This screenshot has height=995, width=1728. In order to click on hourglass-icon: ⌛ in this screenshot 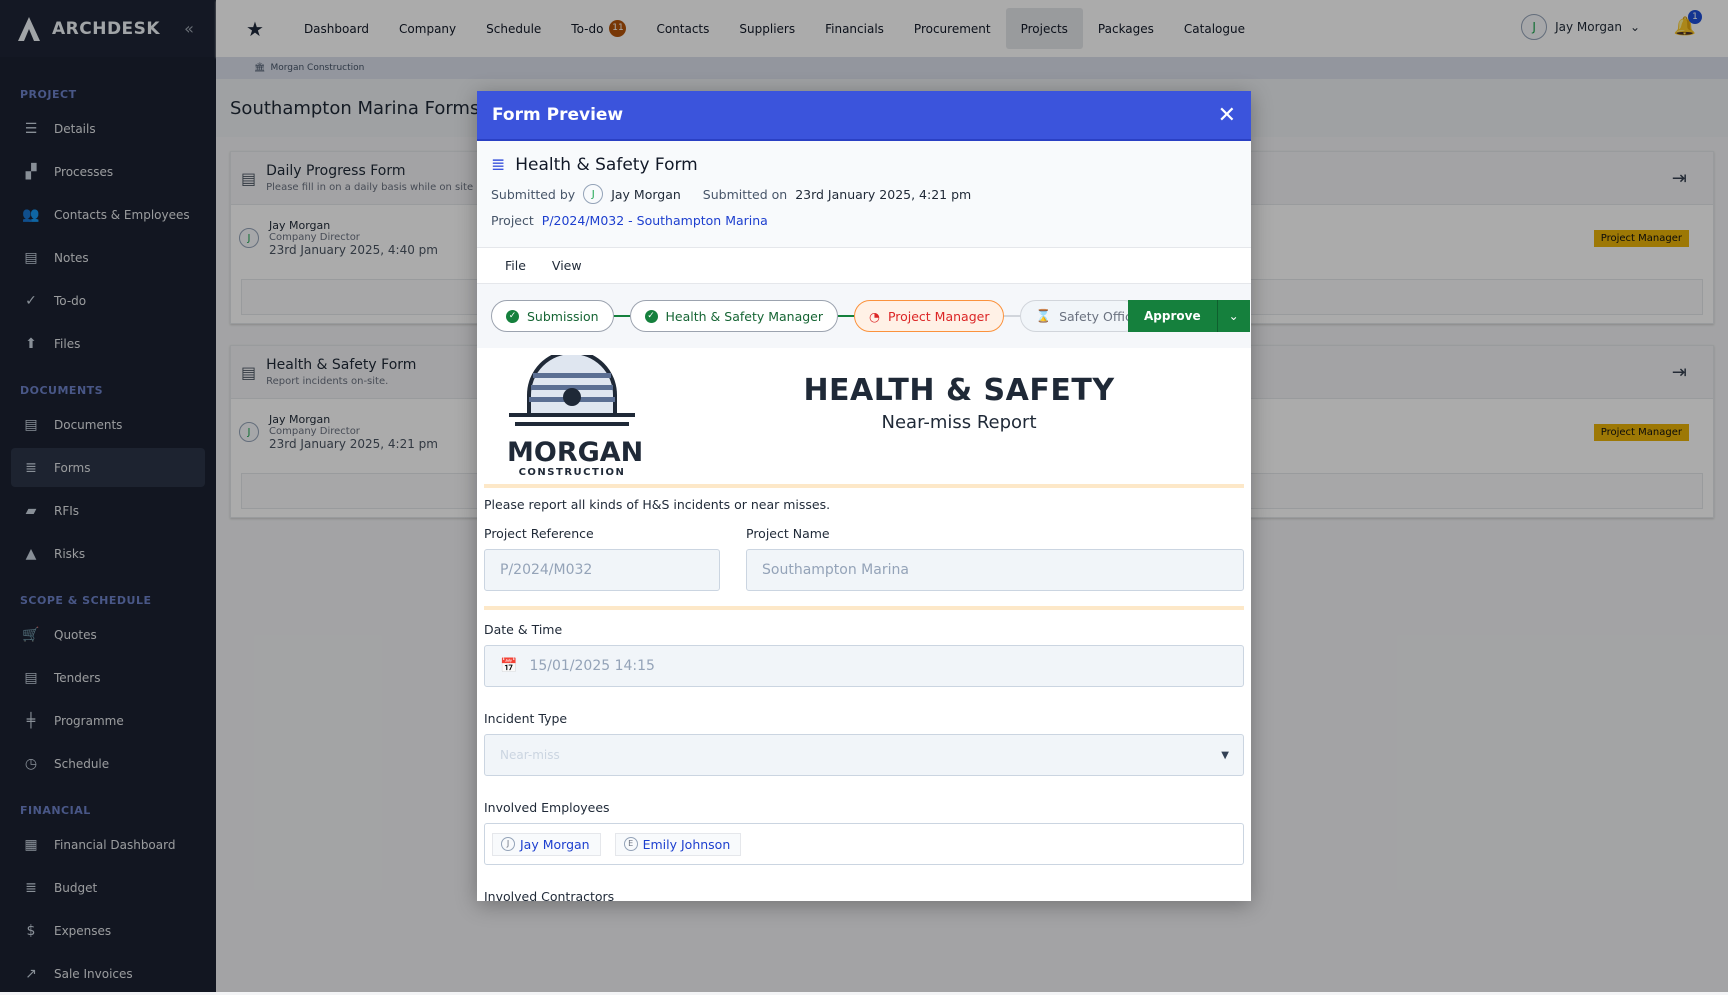, I will do `click(1043, 315)`.